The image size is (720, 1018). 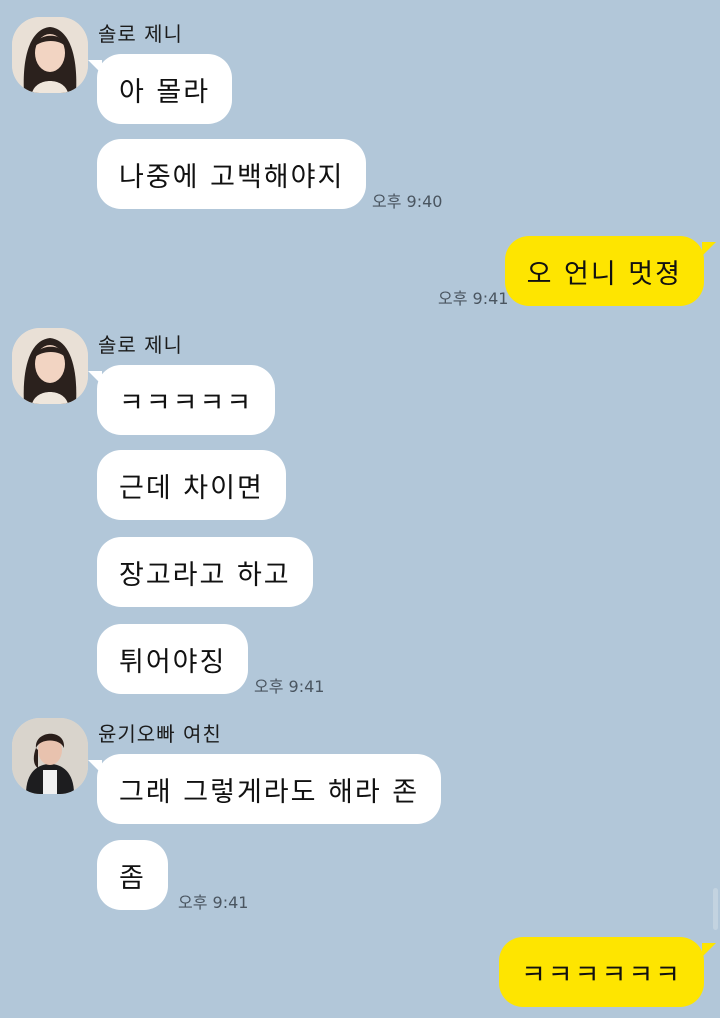 What do you see at coordinates (132, 875) in the screenshot?
I see `message-bubble: 좀` at bounding box center [132, 875].